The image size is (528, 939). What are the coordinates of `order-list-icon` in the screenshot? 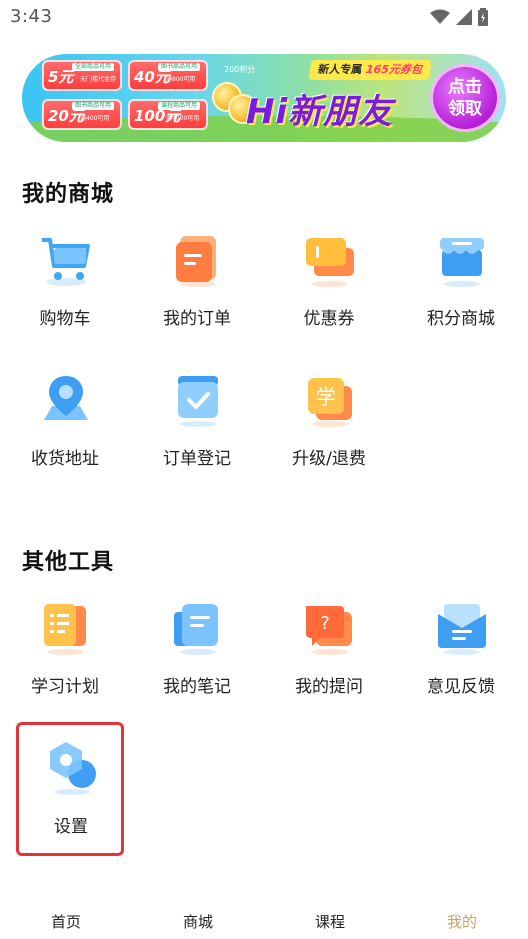 It's located at (196, 261).